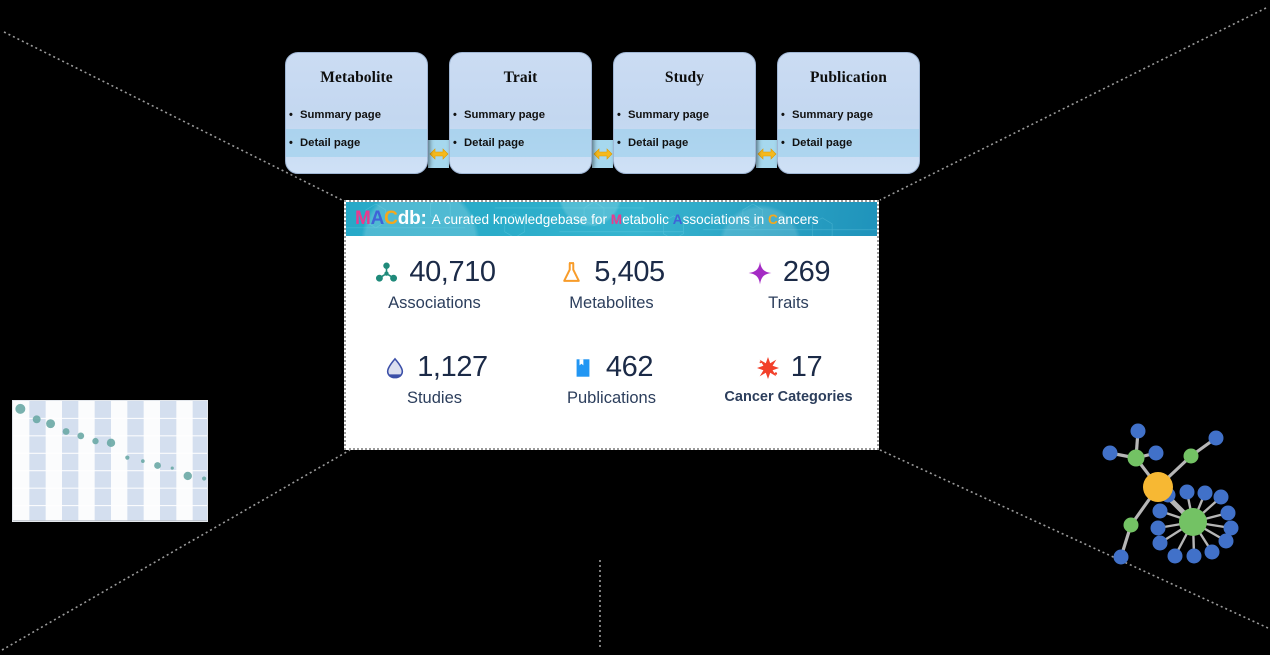 This screenshot has width=1270, height=655. Describe the element at coordinates (521, 219) in the screenshot. I see `tagline-prefix: A curated knowledgebase for` at that location.